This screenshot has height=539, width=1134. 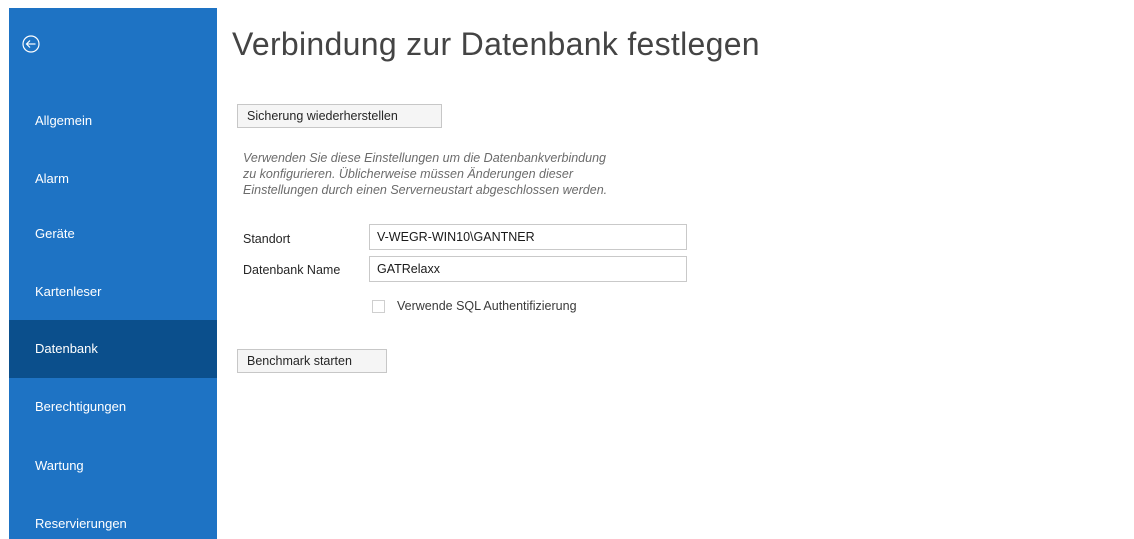 What do you see at coordinates (113, 349) in the screenshot?
I see `sidebar-item-datenbank: Datenbank` at bounding box center [113, 349].